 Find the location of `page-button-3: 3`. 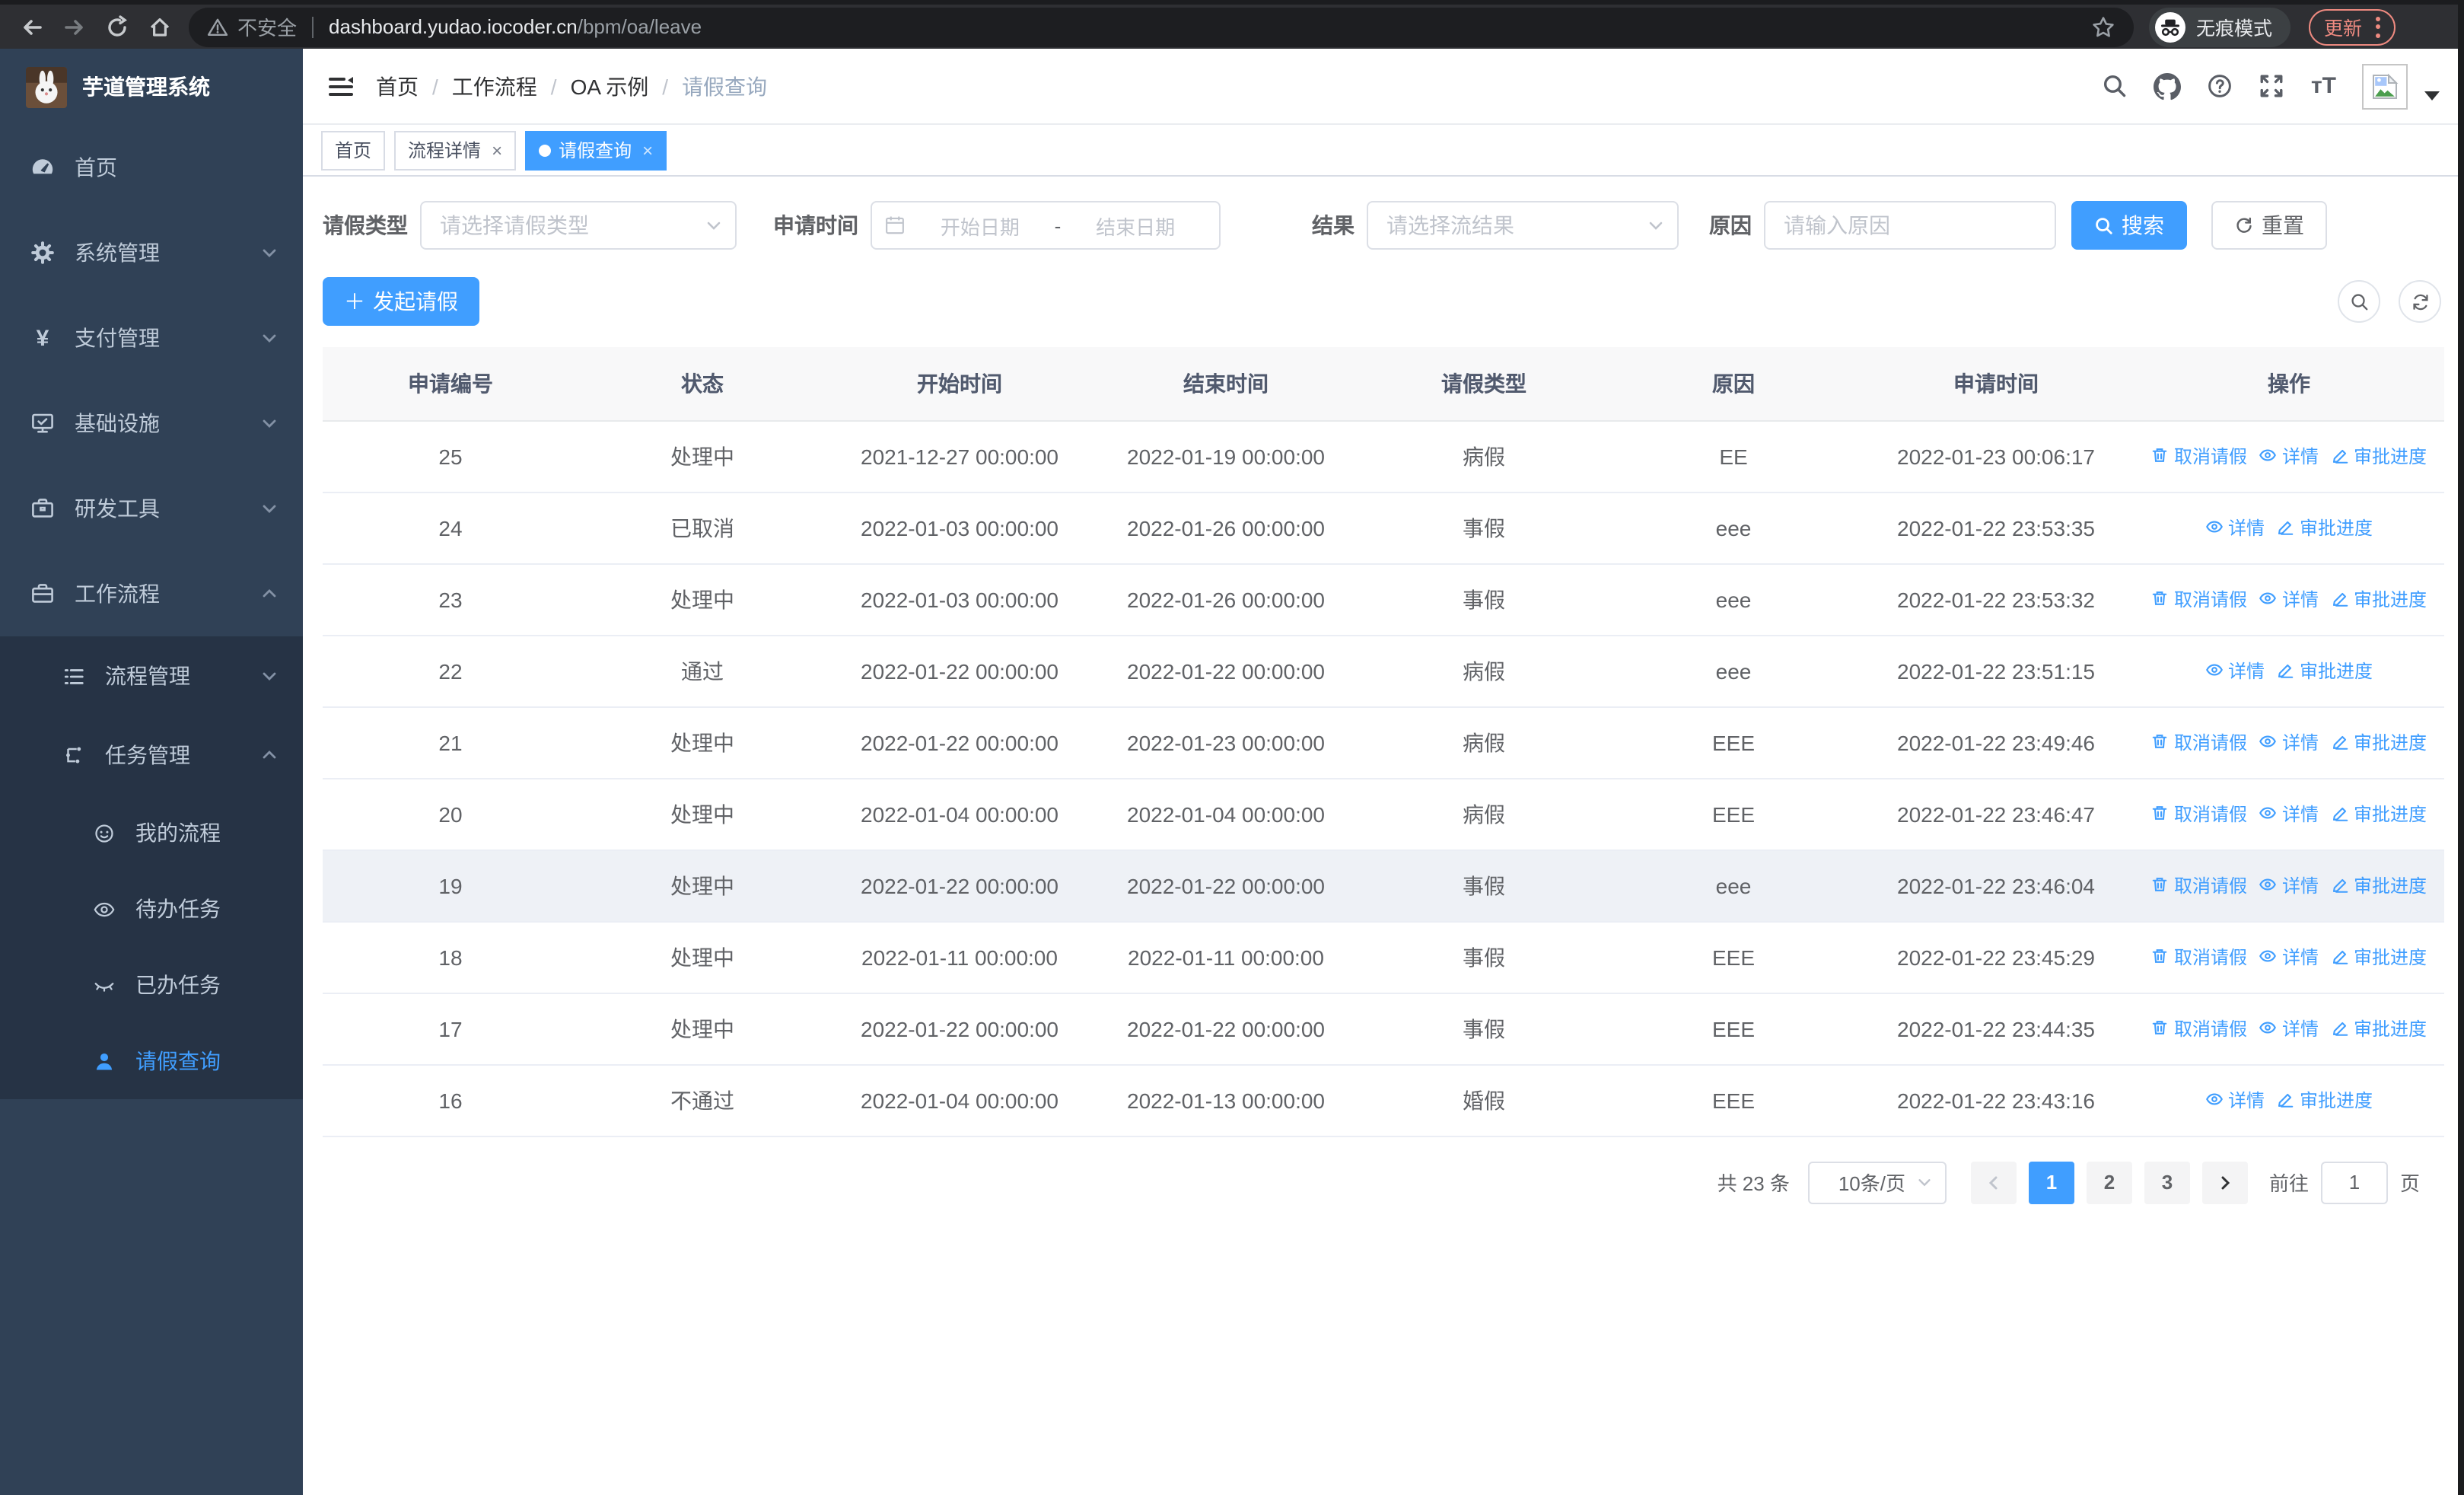

page-button-3: 3 is located at coordinates (2167, 1182).